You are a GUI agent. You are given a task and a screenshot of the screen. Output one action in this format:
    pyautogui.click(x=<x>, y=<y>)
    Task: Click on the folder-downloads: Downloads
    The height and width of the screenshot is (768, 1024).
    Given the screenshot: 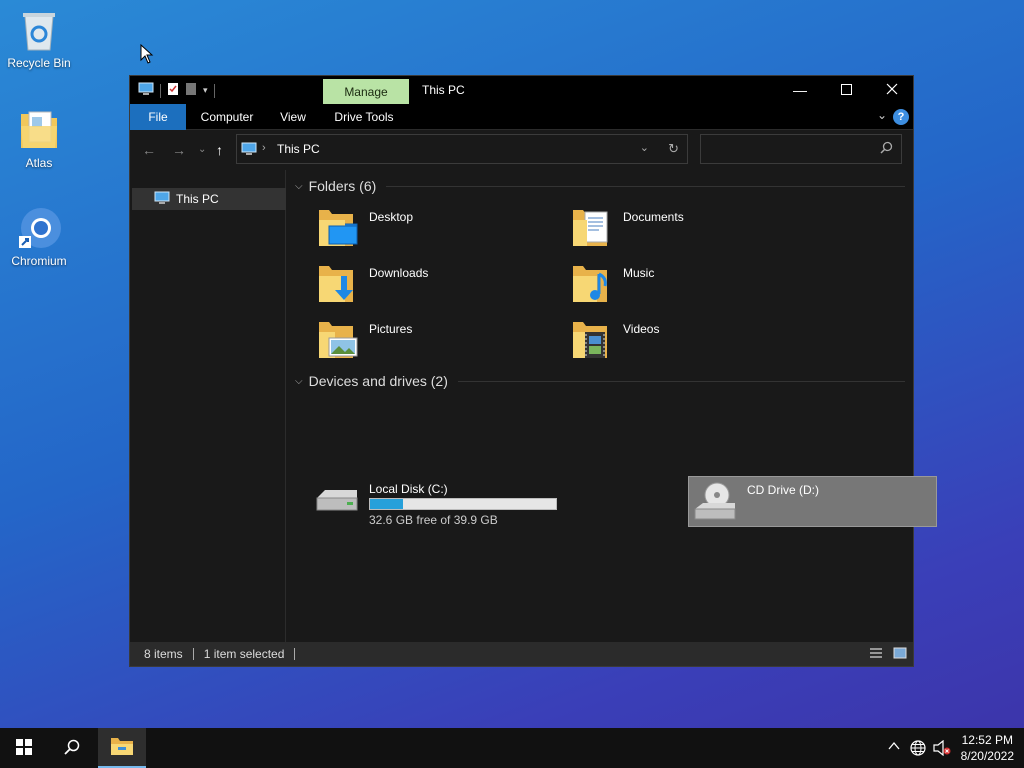 What is the action you would take?
    pyautogui.click(x=434, y=283)
    